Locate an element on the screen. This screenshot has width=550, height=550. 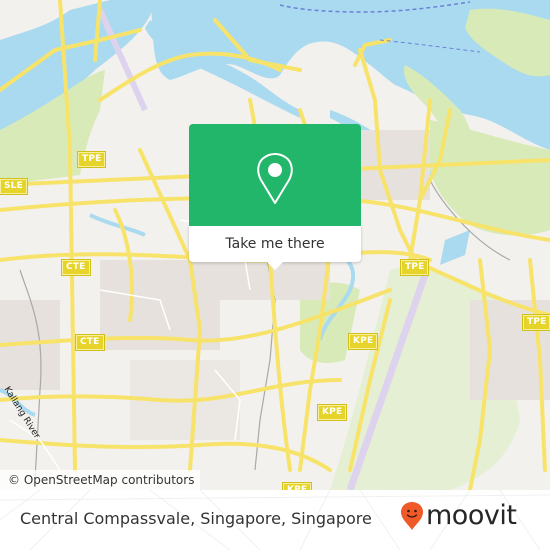
directions-popup: Take me there is located at coordinates (275, 197).